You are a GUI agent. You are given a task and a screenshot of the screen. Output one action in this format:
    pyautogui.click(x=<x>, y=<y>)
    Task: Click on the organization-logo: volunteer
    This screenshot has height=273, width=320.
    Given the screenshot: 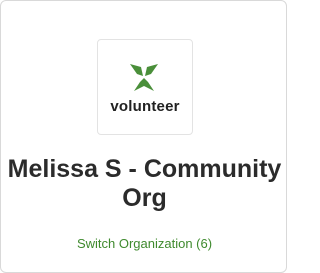 What is the action you would take?
    pyautogui.click(x=145, y=87)
    